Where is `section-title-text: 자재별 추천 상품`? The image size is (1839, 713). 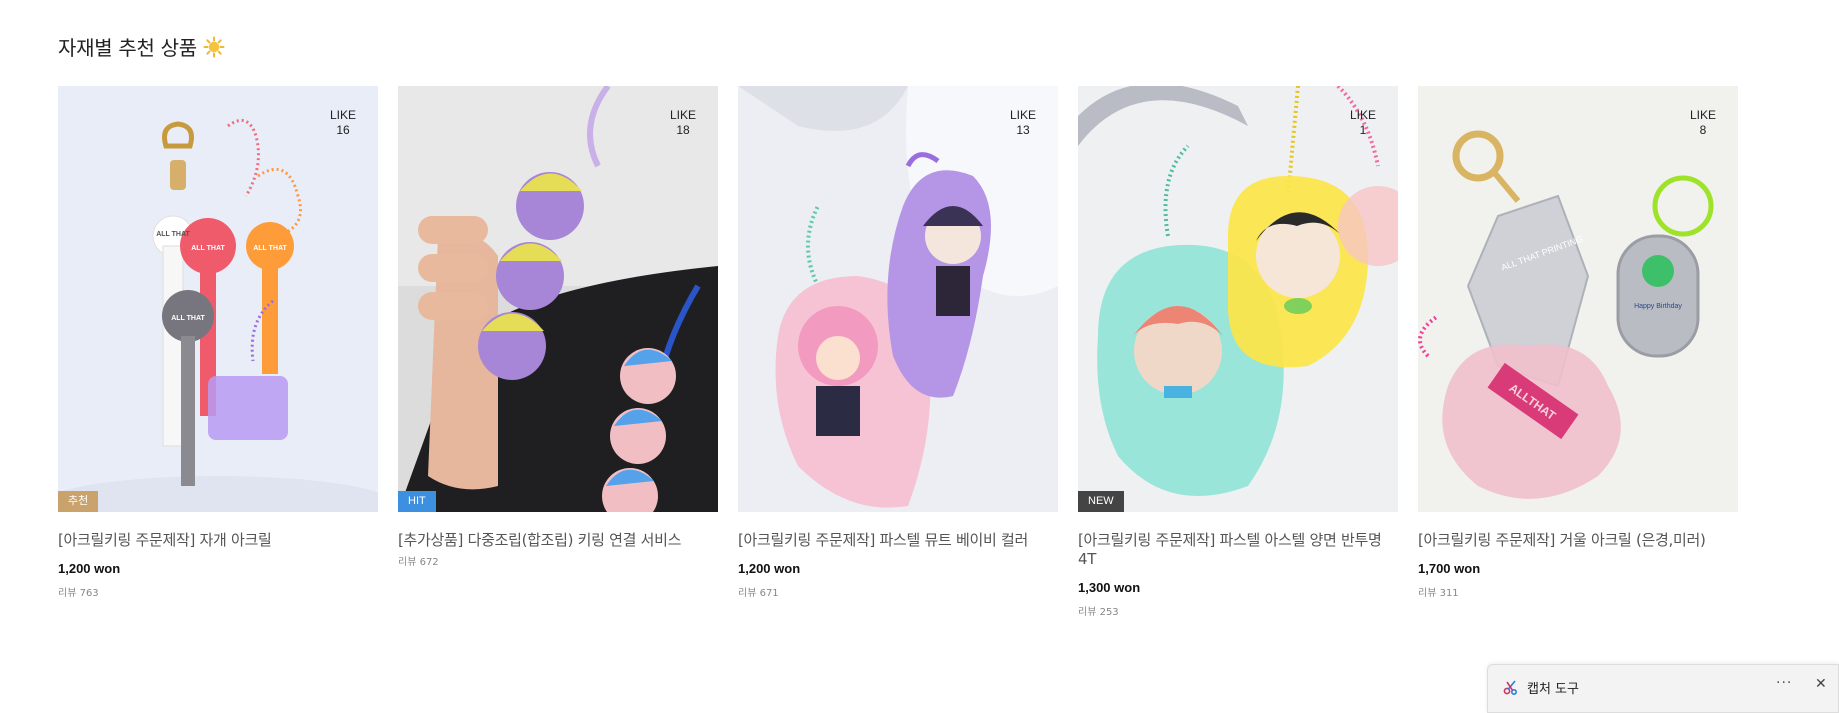
section-title-text: 자재별 추천 상품 is located at coordinates (127, 48).